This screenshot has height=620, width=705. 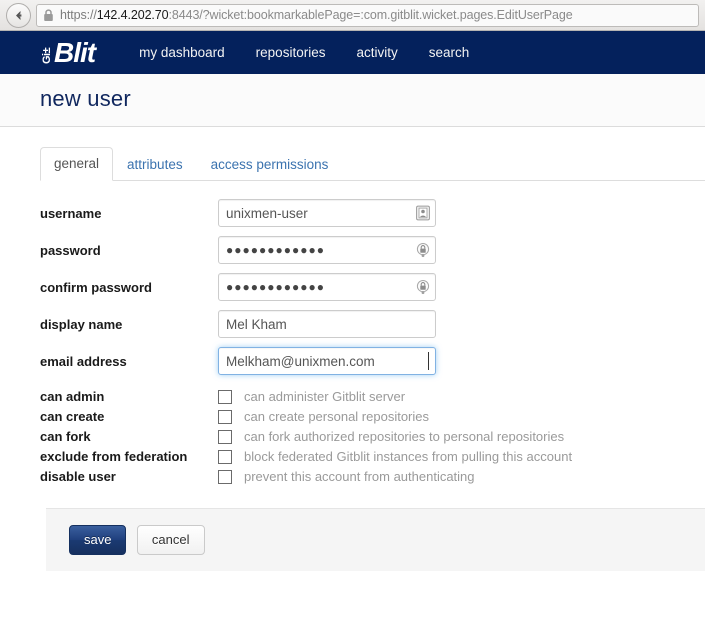 What do you see at coordinates (325, 396) in the screenshot?
I see `can-admin-help: can administer Gitblit server` at bounding box center [325, 396].